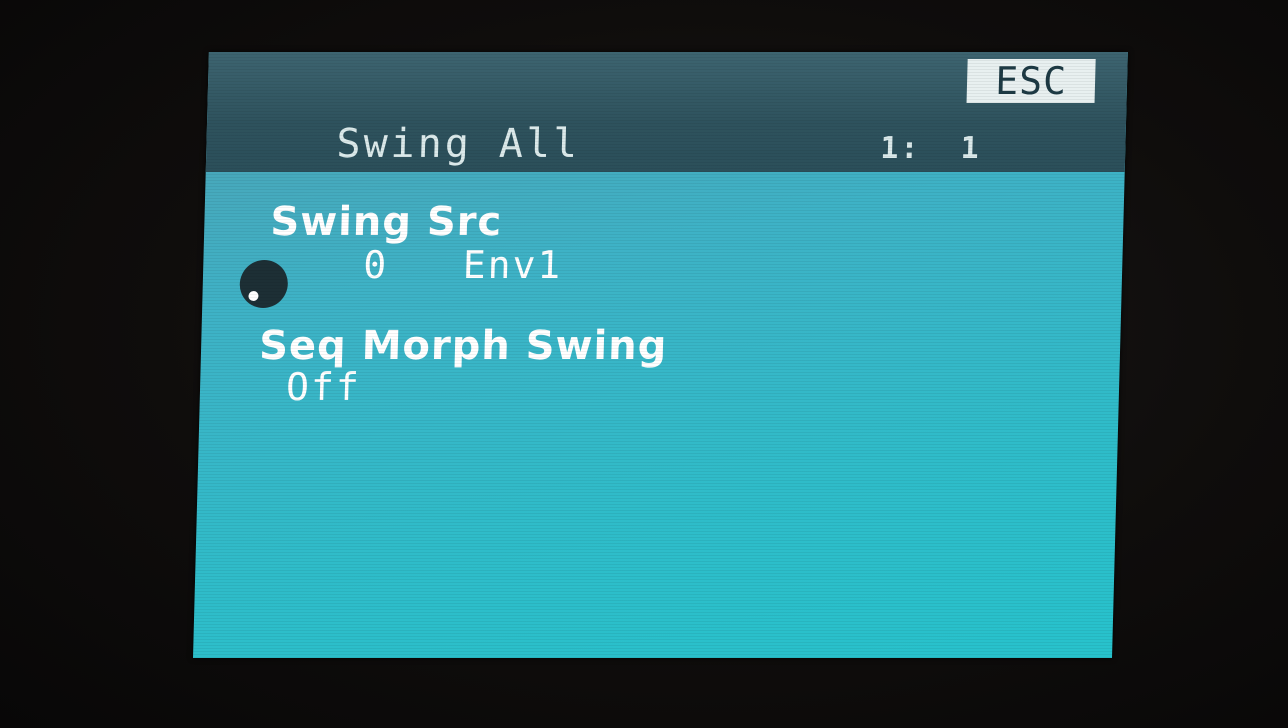  What do you see at coordinates (930, 148) in the screenshot?
I see `position-readout: 1` at bounding box center [930, 148].